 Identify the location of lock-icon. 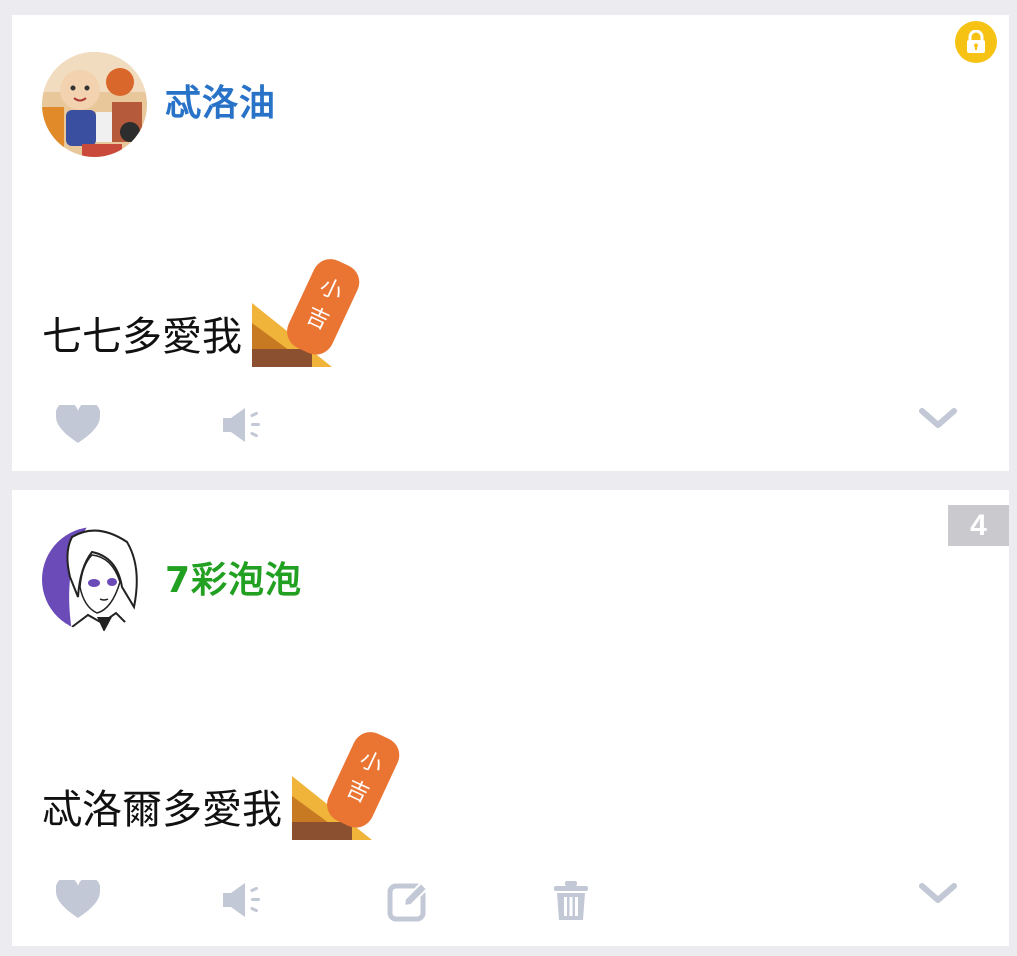
(976, 41).